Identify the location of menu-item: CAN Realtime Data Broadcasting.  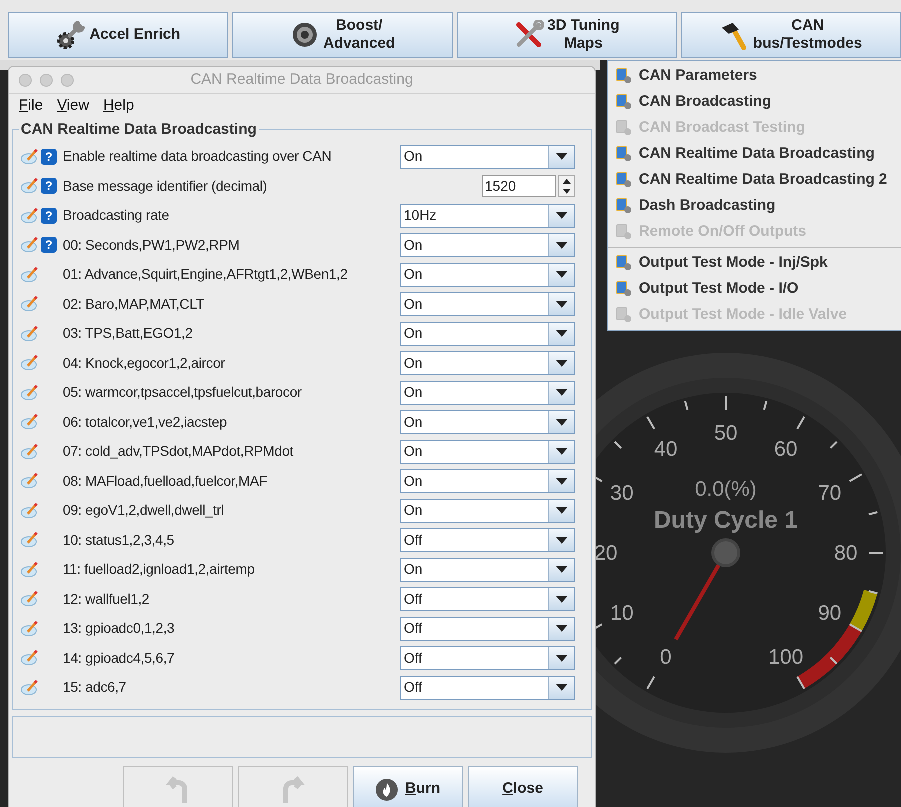
(754, 154).